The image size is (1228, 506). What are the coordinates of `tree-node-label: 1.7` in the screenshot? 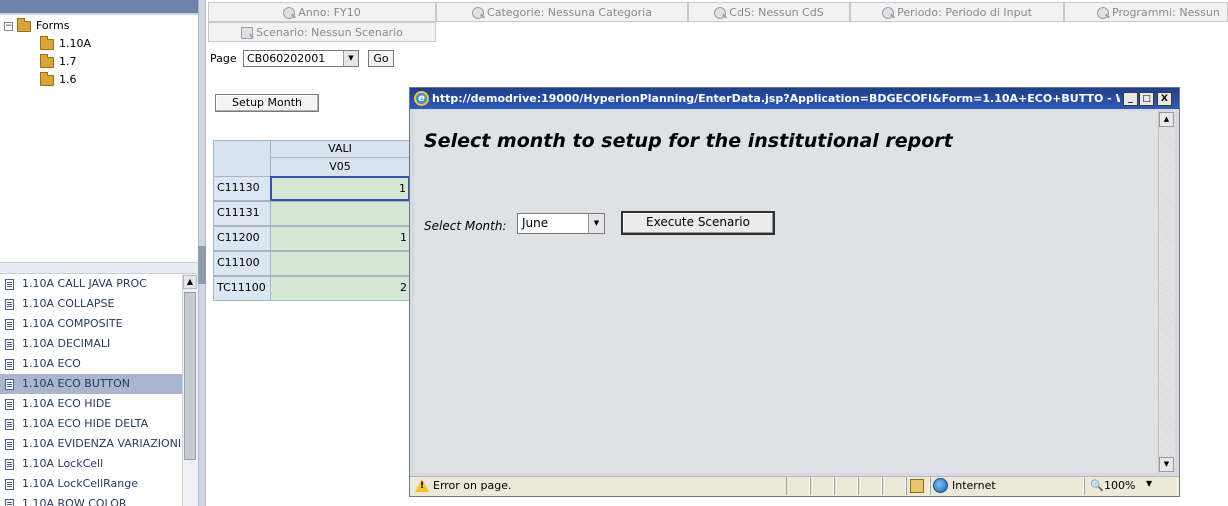 It's located at (68, 61).